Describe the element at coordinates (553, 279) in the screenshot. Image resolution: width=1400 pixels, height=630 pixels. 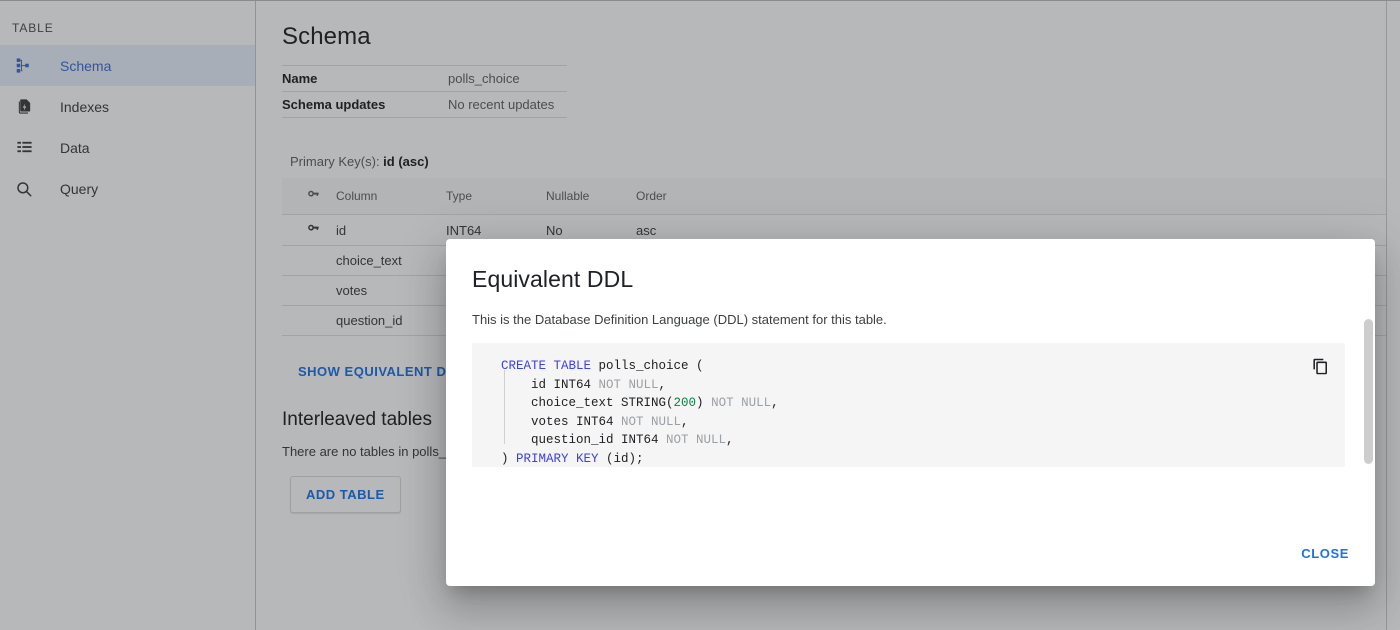
I see `dialog-title: Equivalent DDL` at that location.